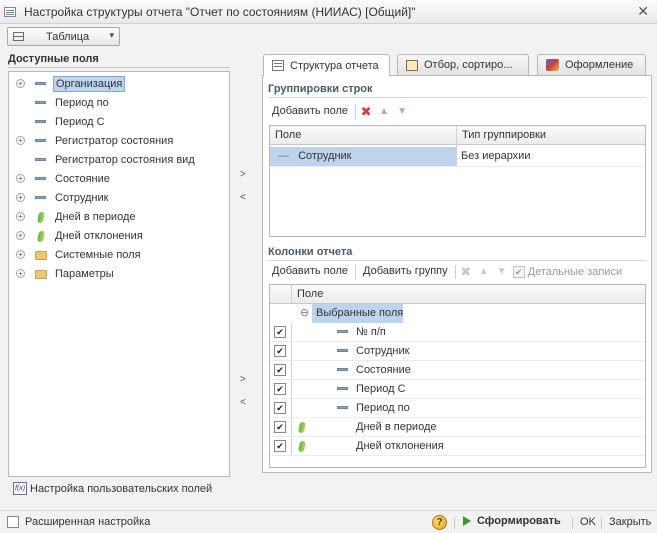 The height and width of the screenshot is (533, 657). Describe the element at coordinates (125, 160) in the screenshot. I see `field-tree-label: Регистратор состояния вид` at that location.